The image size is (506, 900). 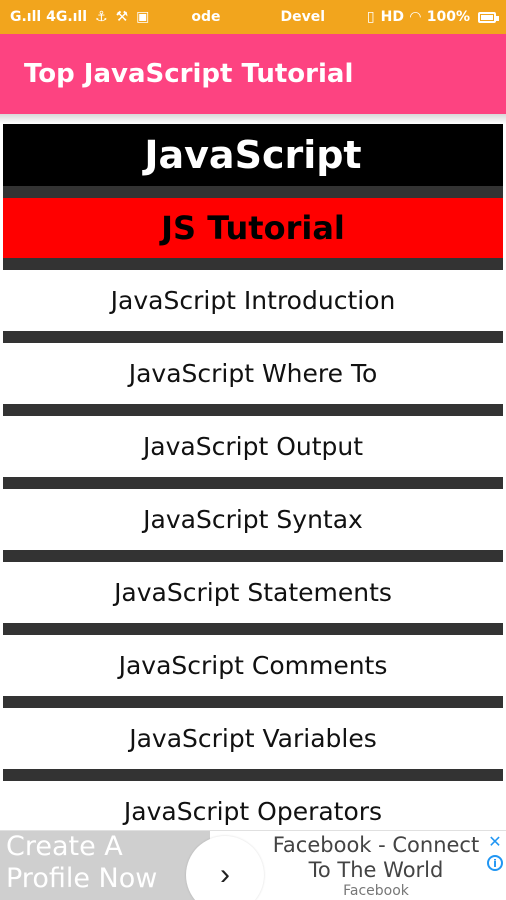 What do you see at coordinates (495, 842) in the screenshot?
I see `close-icon: ✕` at bounding box center [495, 842].